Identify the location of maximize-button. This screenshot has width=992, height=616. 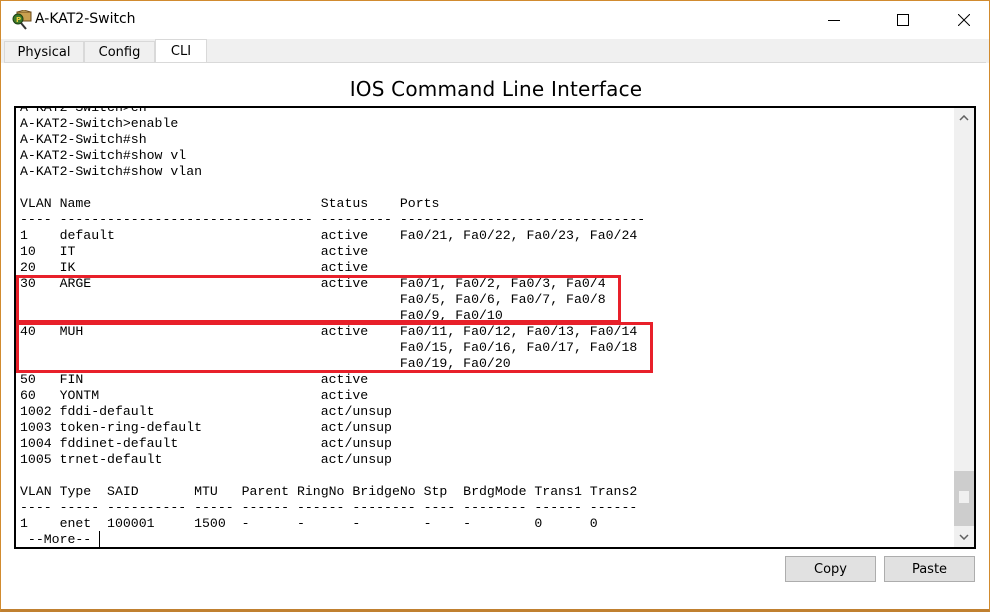
(903, 20).